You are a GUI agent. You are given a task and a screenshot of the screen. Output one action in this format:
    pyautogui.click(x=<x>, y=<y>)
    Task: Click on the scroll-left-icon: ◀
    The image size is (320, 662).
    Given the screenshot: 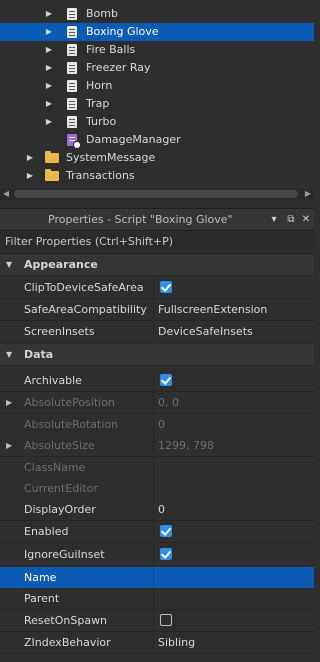 What is the action you would take?
    pyautogui.click(x=6, y=194)
    